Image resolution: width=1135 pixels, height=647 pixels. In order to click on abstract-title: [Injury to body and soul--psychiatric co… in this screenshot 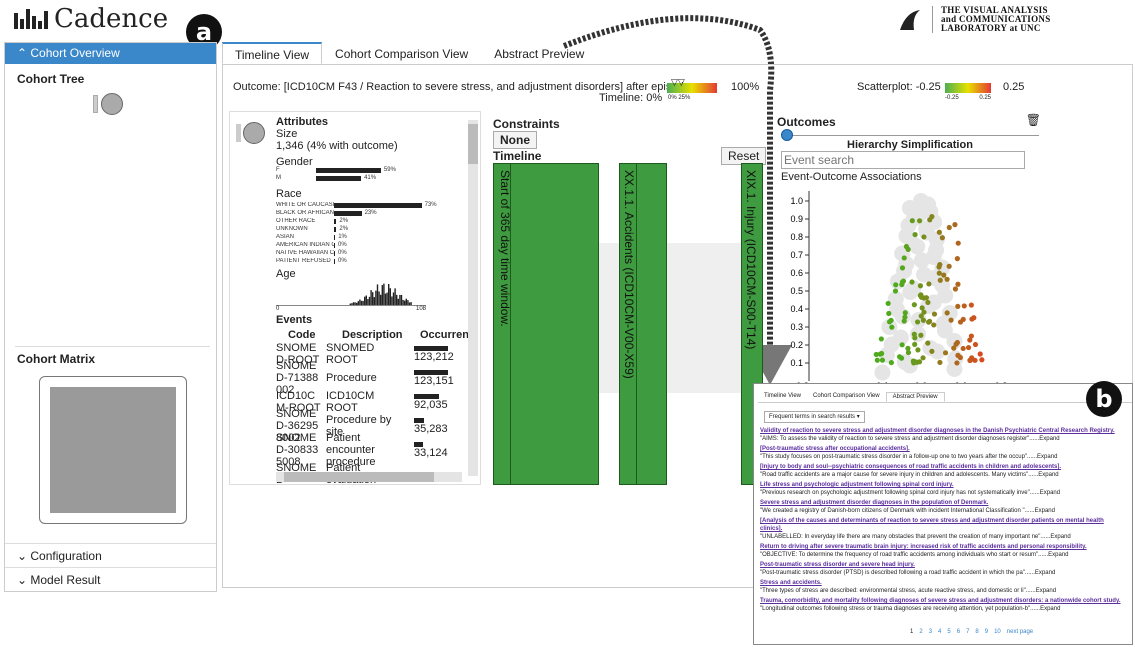, I will do `click(943, 467)`.